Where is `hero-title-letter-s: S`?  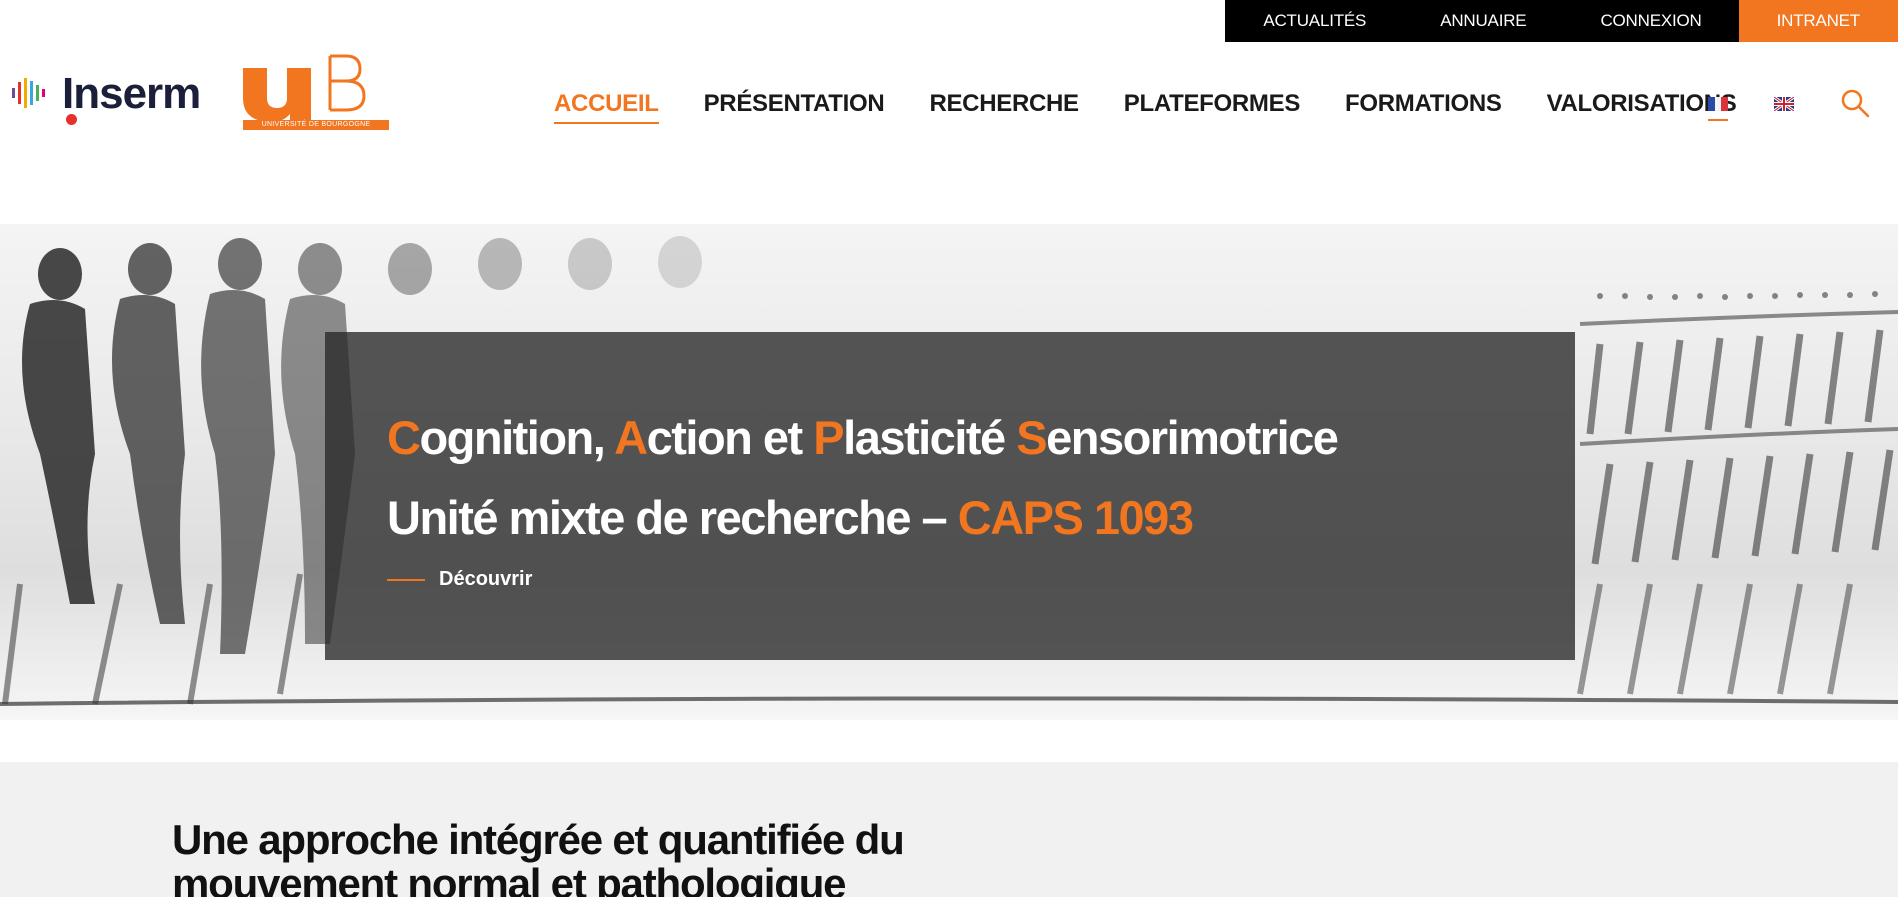
hero-title-letter-s: S is located at coordinates (1031, 437).